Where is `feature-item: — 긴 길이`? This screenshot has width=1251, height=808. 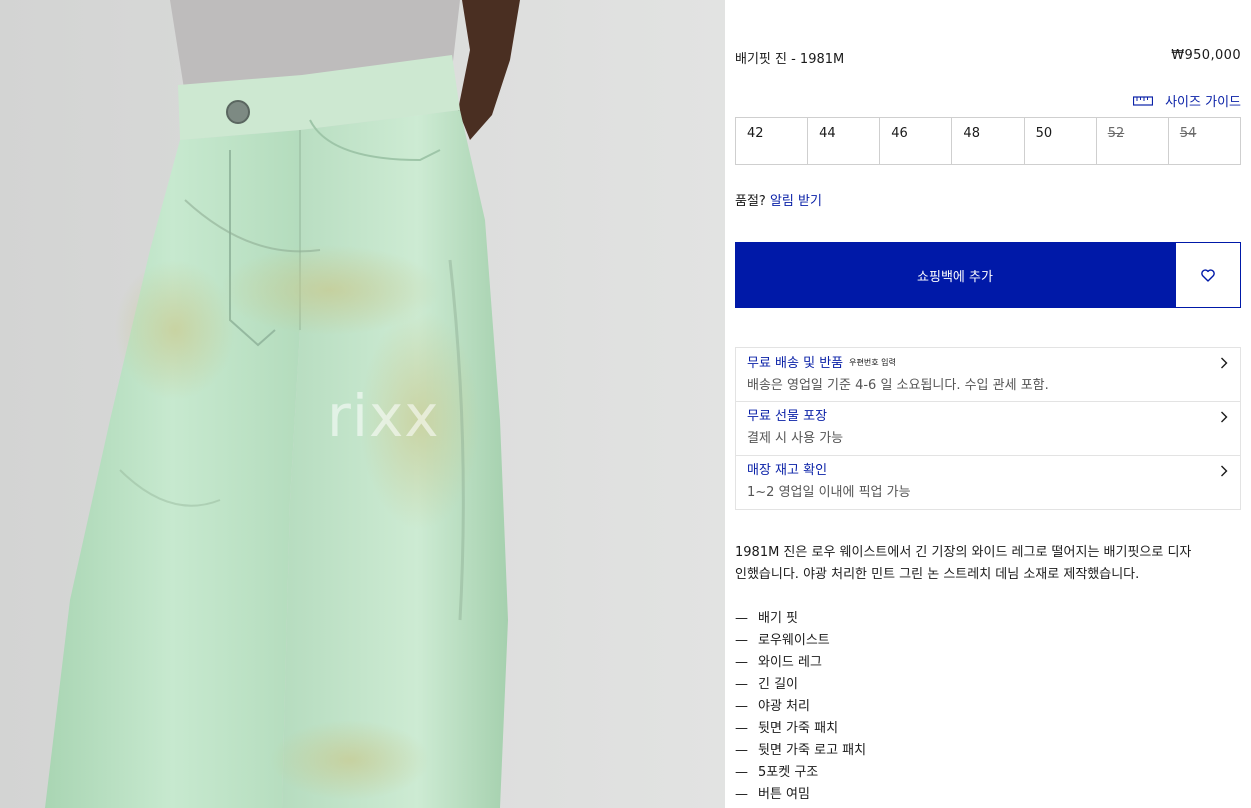 feature-item: — 긴 길이 is located at coordinates (767, 684).